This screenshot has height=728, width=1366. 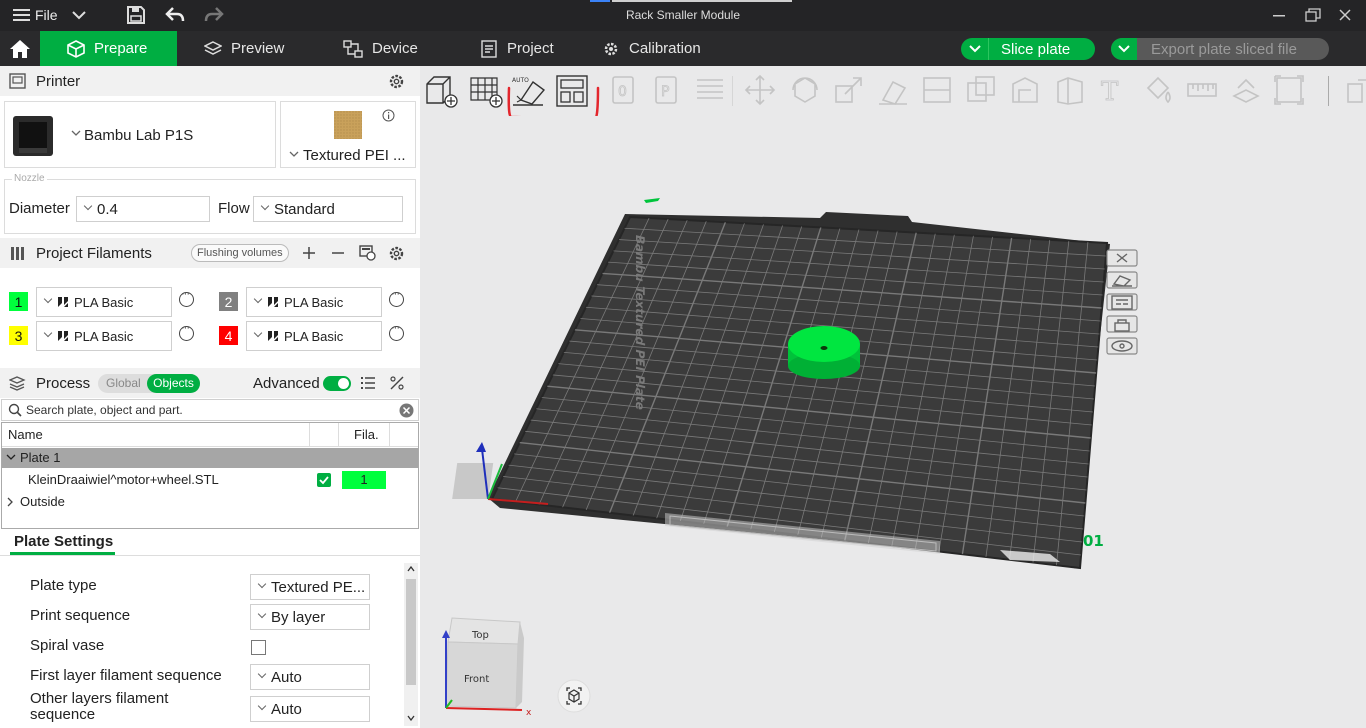 What do you see at coordinates (975, 49) in the screenshot?
I see `slice-dropdown-chevron` at bounding box center [975, 49].